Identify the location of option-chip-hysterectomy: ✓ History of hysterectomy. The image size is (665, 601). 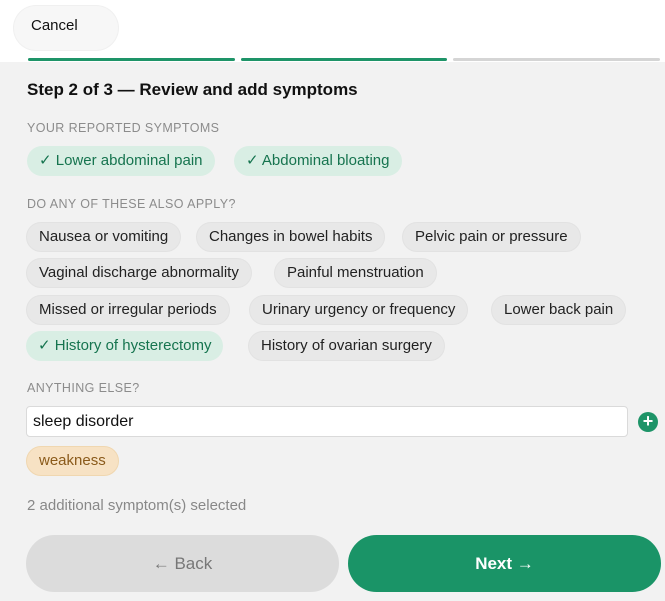
(125, 346).